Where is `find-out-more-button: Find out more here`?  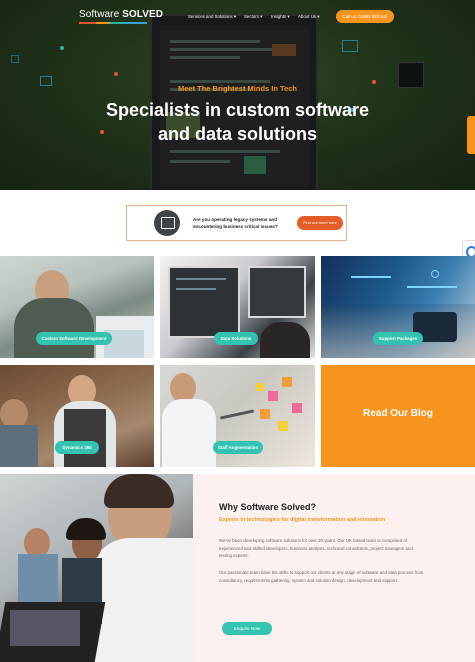
find-out-more-button: Find out more here is located at coordinates (320, 223).